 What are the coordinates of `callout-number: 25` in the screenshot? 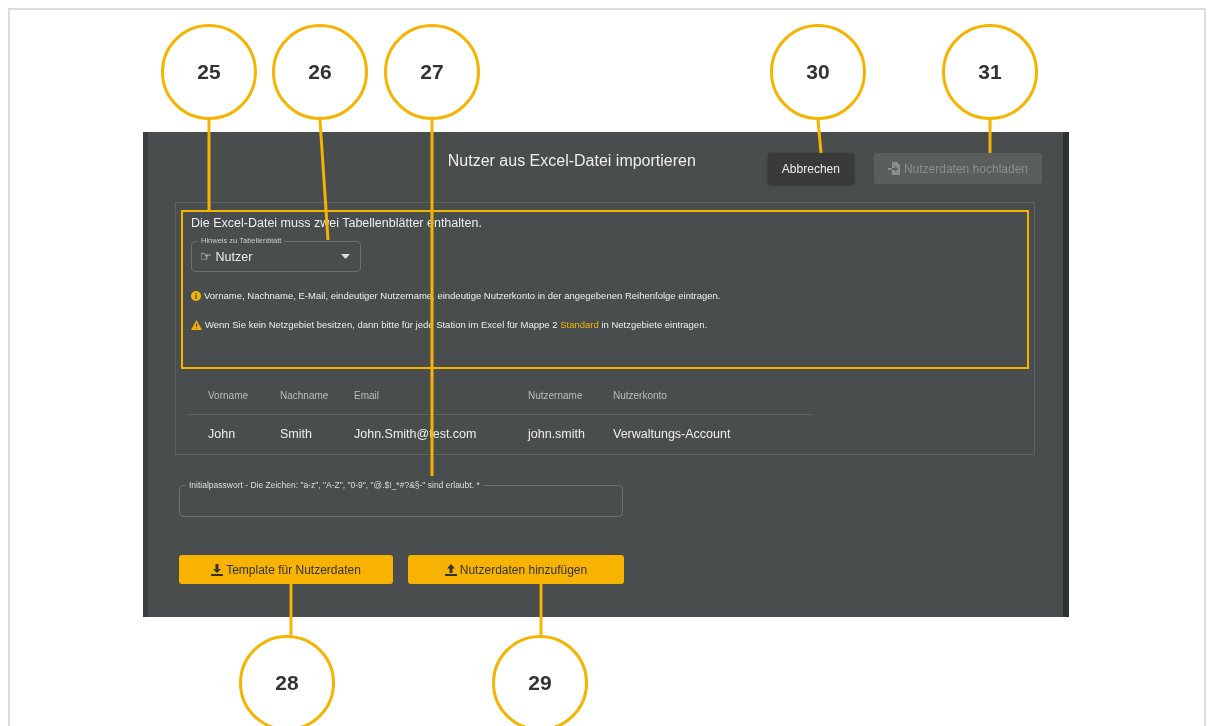 It's located at (209, 72).